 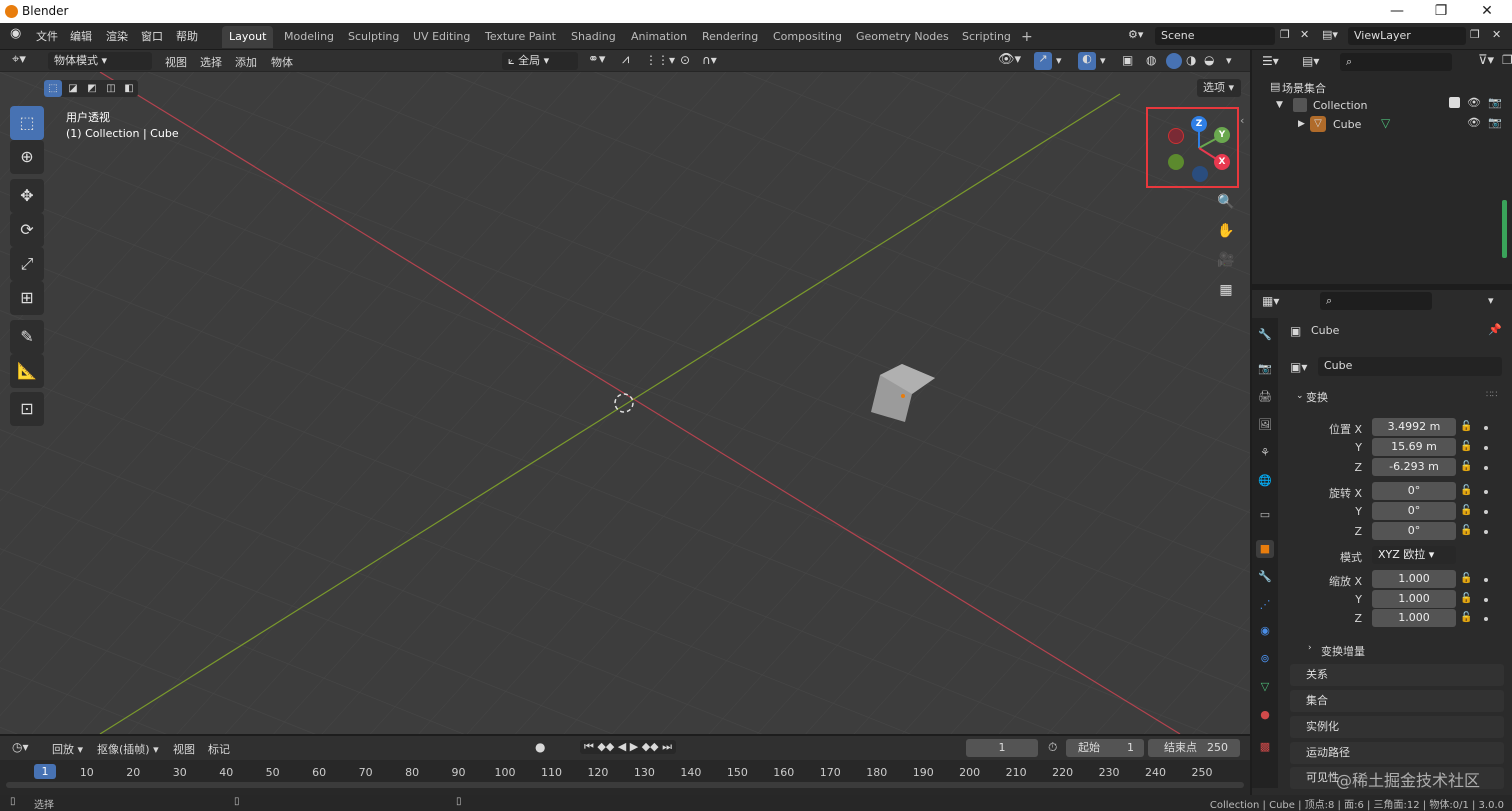 What do you see at coordinates (593, 37) in the screenshot?
I see `tab-shading: Shading` at bounding box center [593, 37].